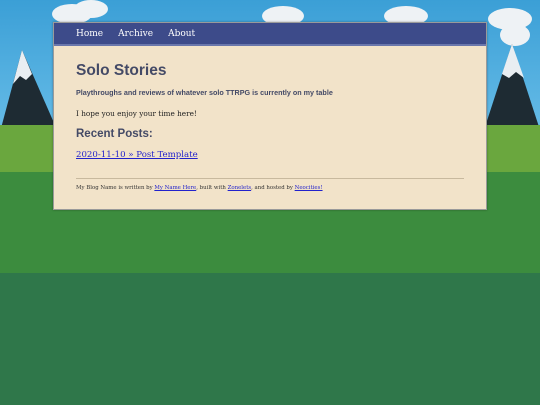 This screenshot has height=405, width=540. Describe the element at coordinates (175, 188) in the screenshot. I see `footer-author-link: My Name Here` at that location.